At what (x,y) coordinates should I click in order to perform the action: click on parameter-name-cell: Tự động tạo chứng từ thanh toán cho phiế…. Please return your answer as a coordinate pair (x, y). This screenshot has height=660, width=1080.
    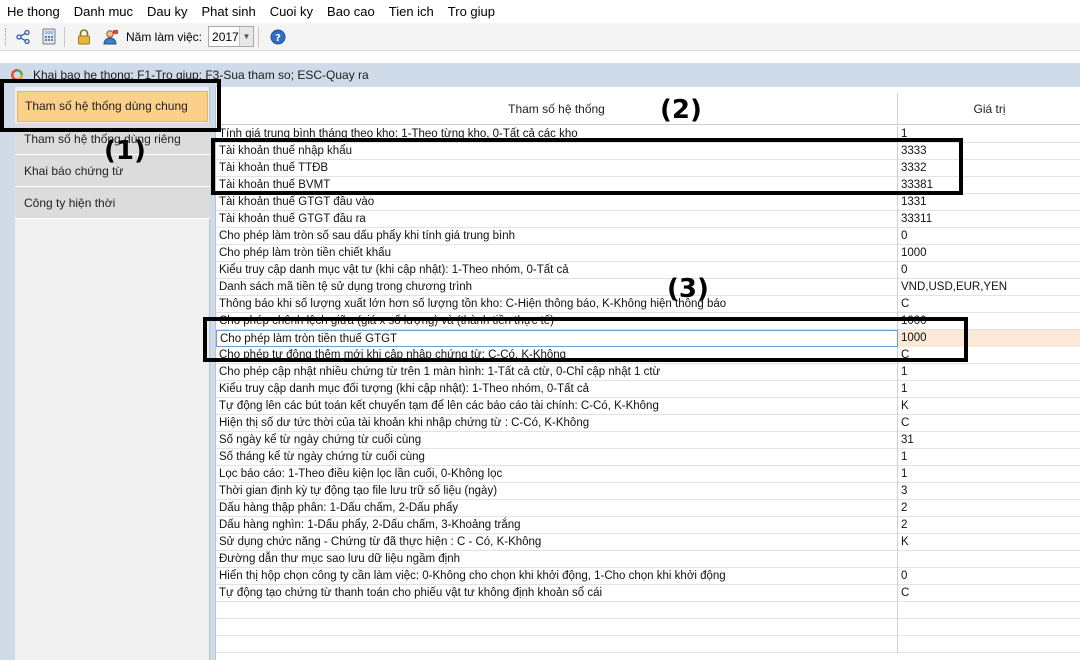
    Looking at the image, I should click on (557, 593).